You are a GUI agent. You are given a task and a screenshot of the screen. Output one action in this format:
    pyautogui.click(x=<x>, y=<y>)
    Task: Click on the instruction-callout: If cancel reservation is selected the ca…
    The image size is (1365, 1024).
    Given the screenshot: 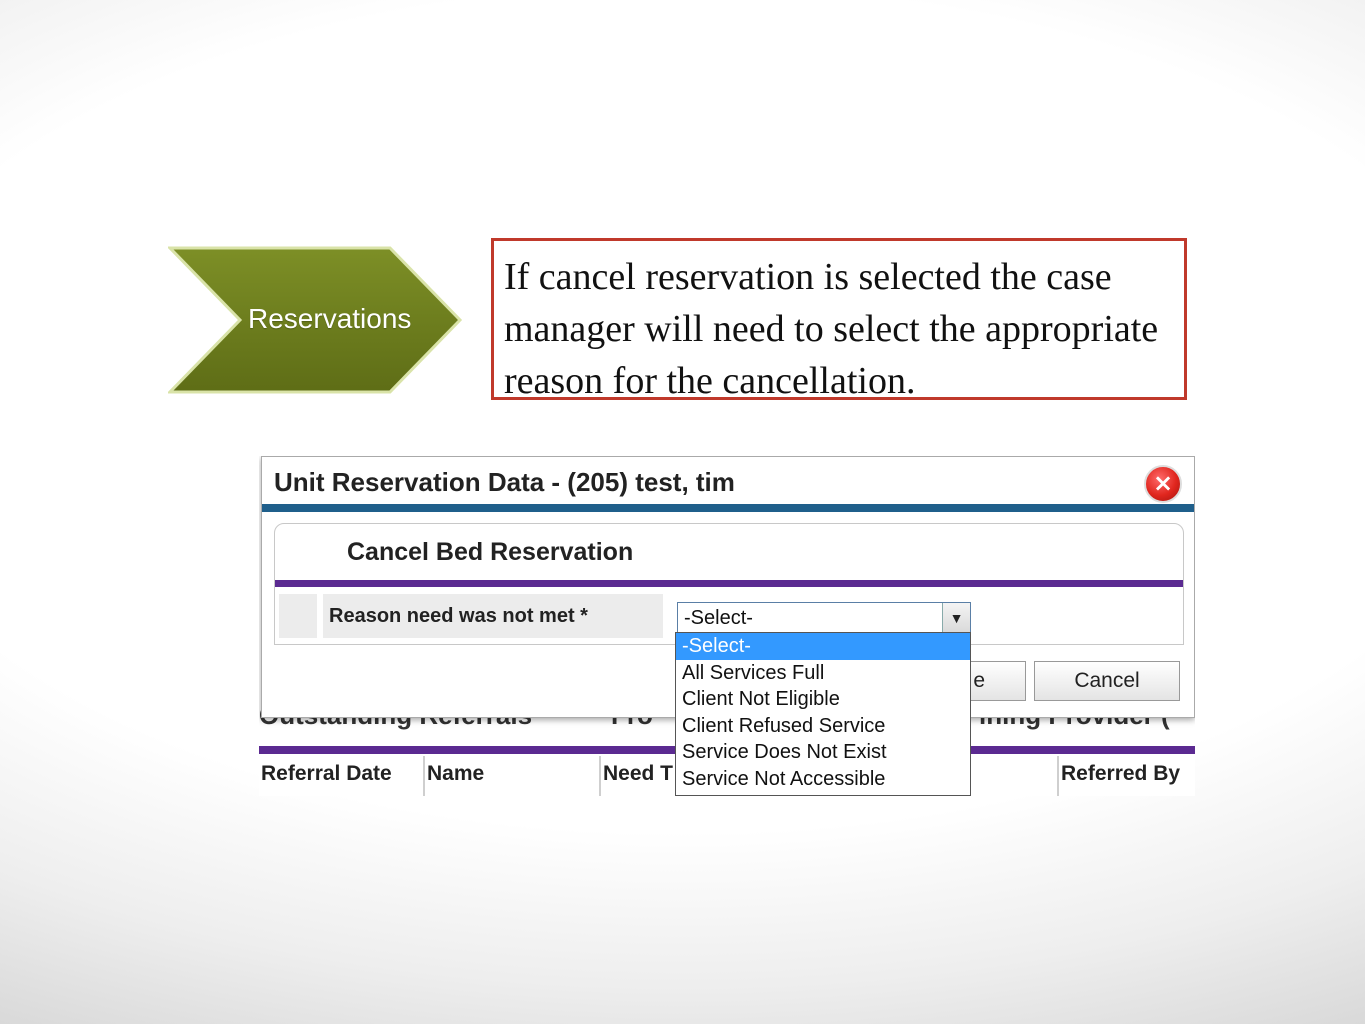 What is the action you would take?
    pyautogui.click(x=839, y=320)
    